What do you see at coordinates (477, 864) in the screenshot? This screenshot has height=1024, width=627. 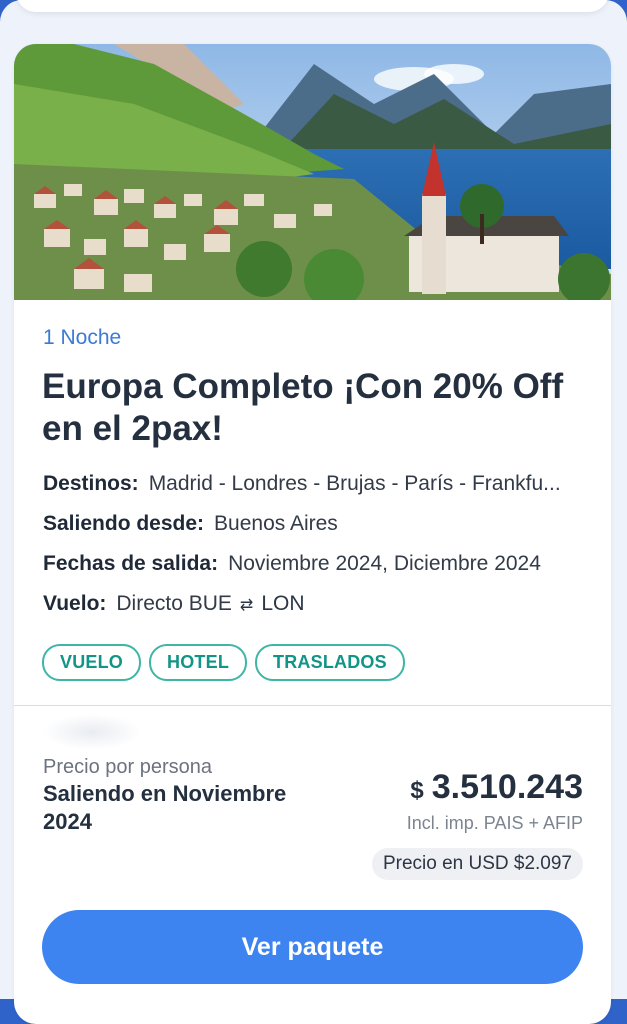 I see `usd-price-badge: Precio en USD $2.097` at bounding box center [477, 864].